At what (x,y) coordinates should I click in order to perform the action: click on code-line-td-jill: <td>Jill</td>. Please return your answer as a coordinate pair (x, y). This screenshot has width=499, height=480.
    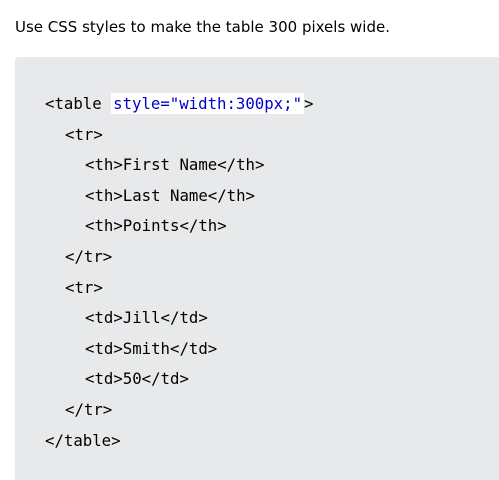
    Looking at the image, I should click on (146, 318).